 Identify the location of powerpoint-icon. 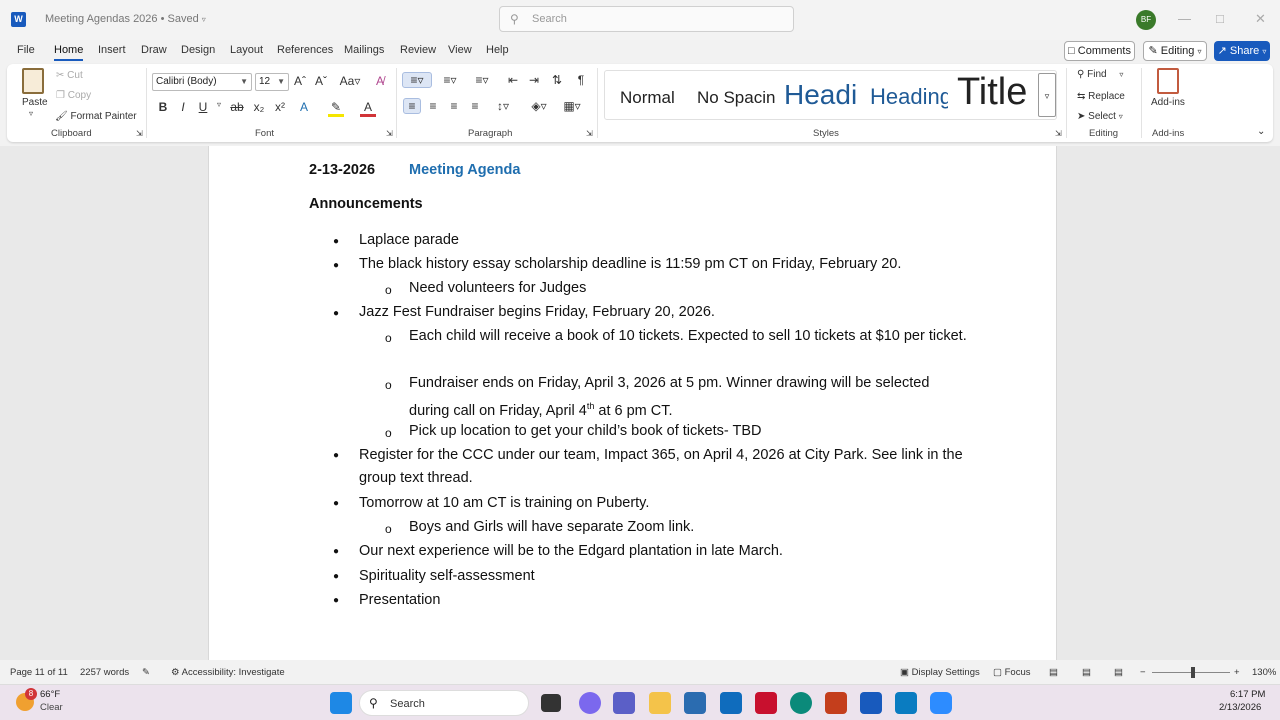
(836, 703).